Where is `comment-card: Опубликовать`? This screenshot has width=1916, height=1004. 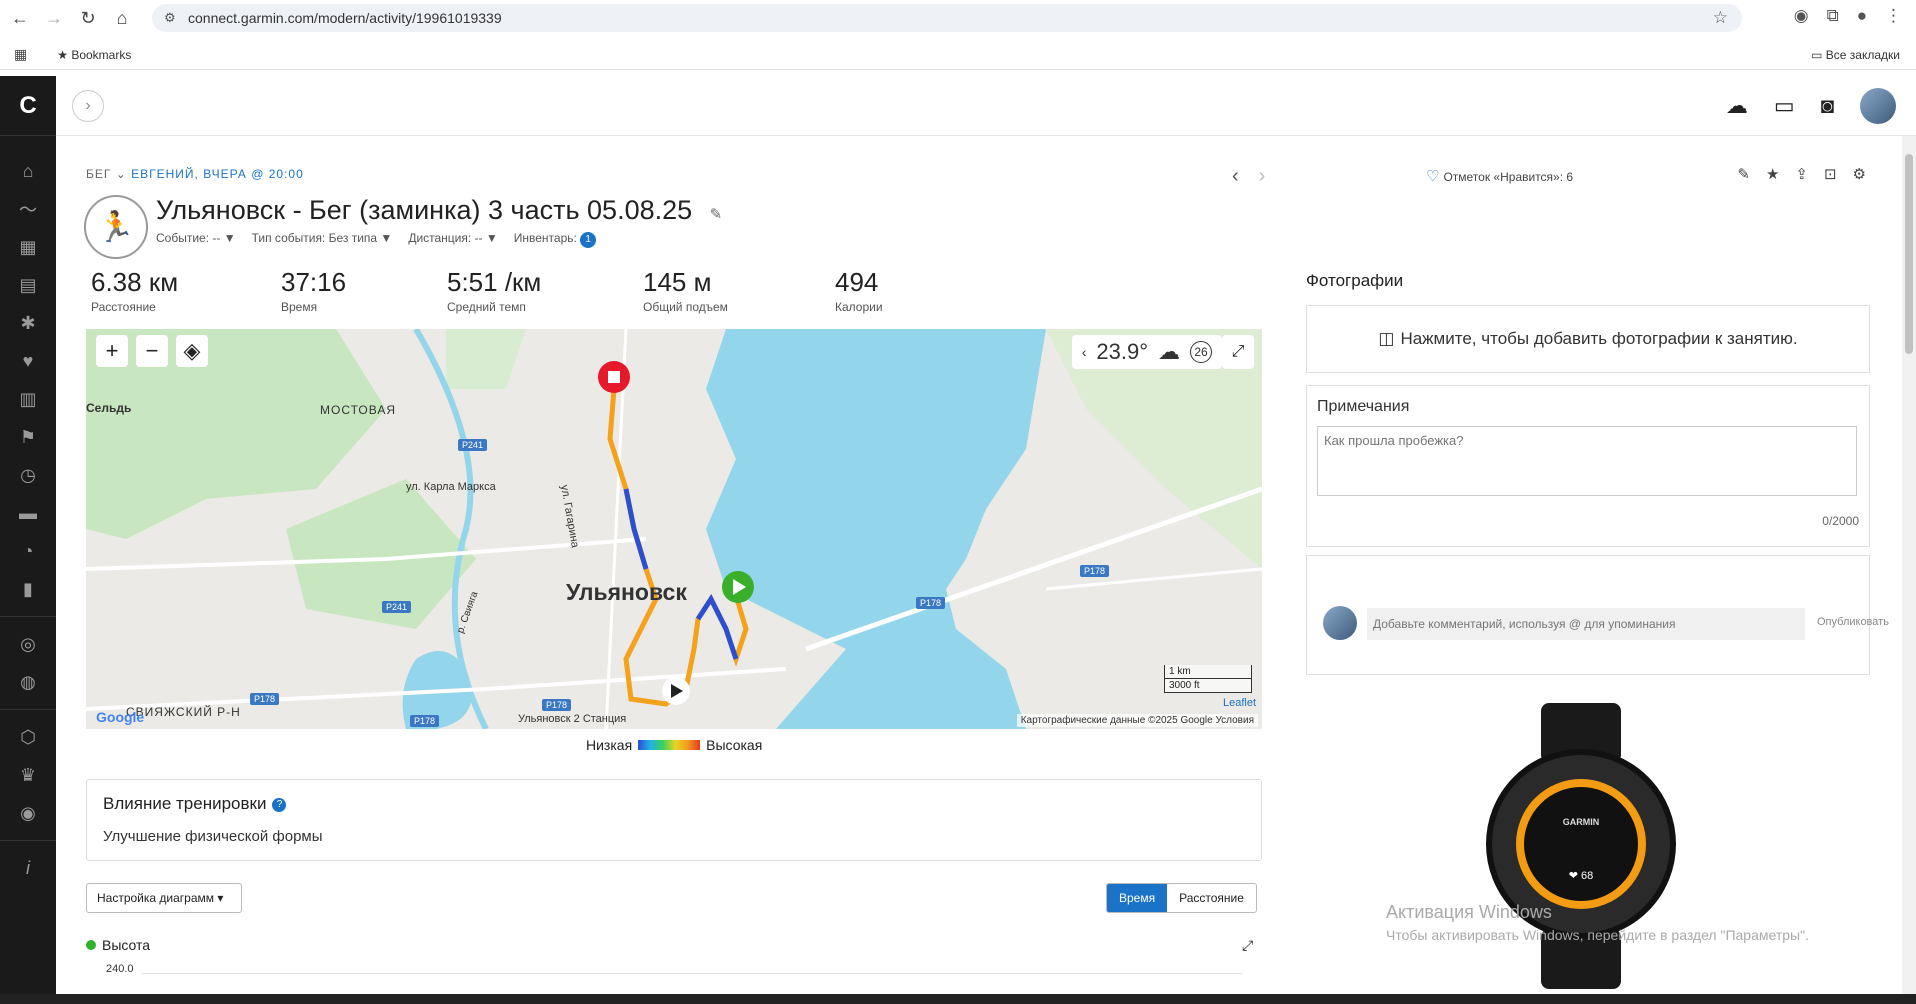
comment-card: Опубликовать is located at coordinates (1597, 615).